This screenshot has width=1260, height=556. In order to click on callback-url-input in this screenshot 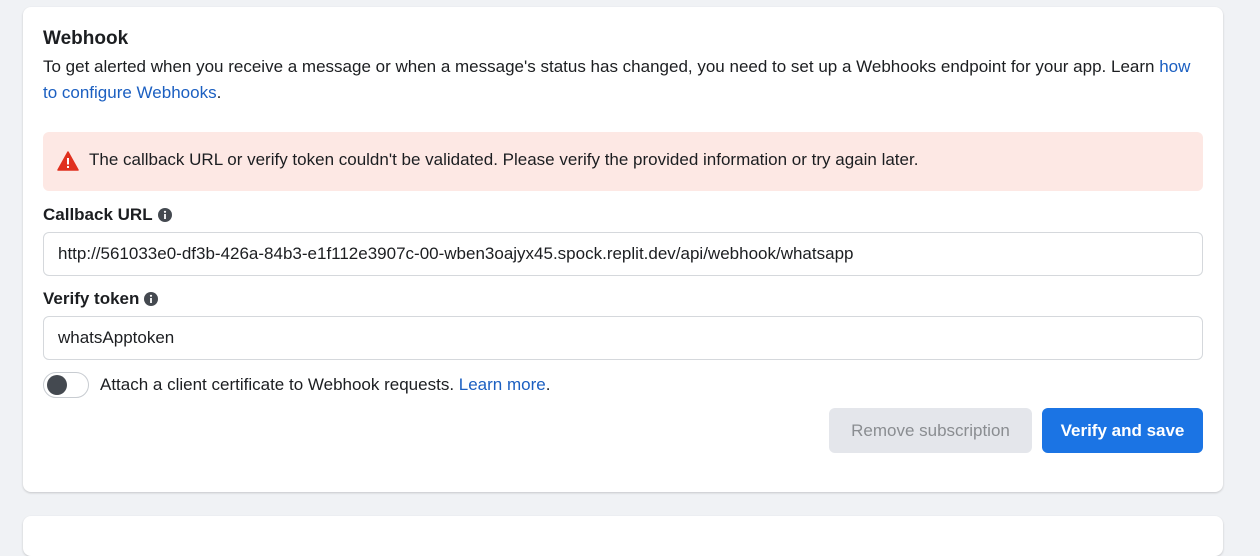, I will do `click(623, 254)`.